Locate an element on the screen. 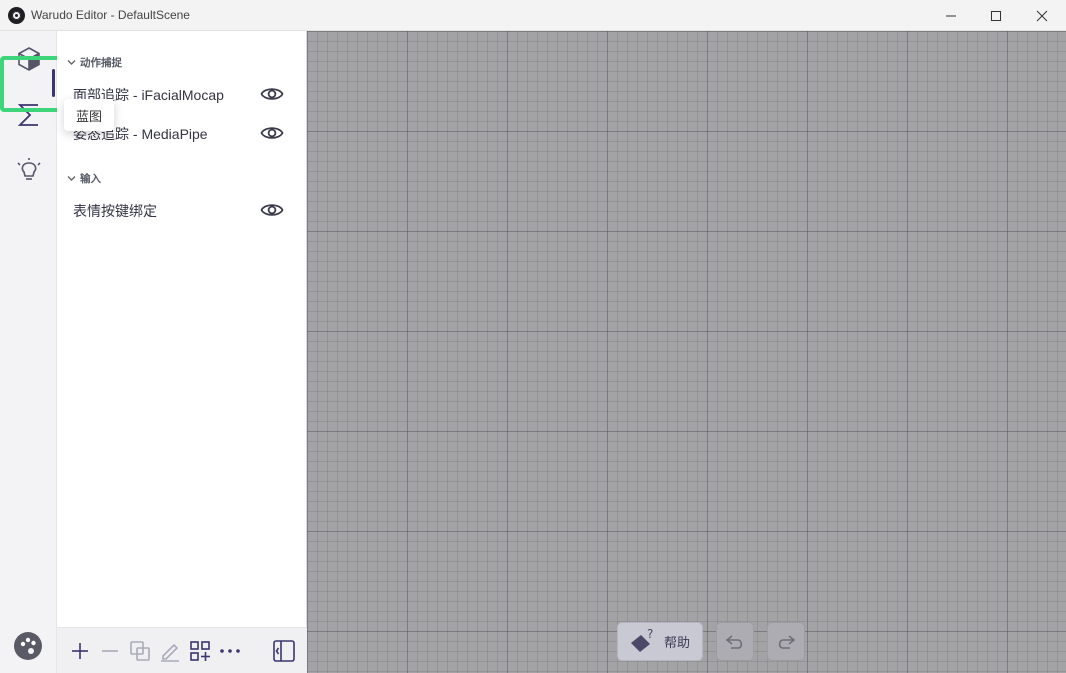 This screenshot has height=673, width=1066. undo-button is located at coordinates (735, 641).